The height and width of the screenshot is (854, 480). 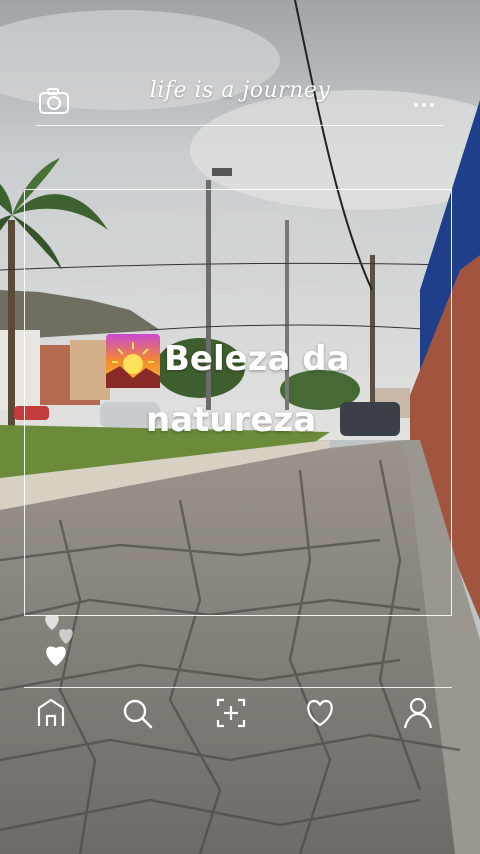 What do you see at coordinates (320, 713) in the screenshot?
I see `heart-icon` at bounding box center [320, 713].